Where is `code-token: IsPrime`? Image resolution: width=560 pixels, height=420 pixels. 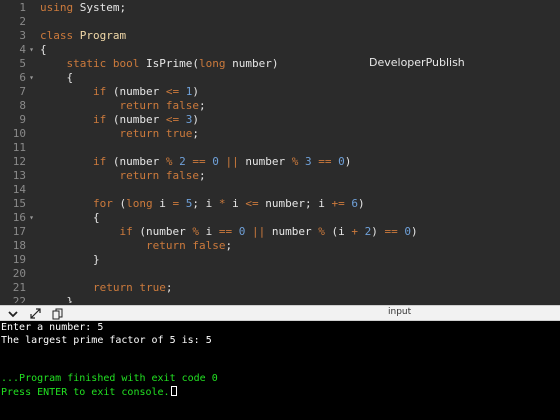
code-token: IsPrime is located at coordinates (169, 63).